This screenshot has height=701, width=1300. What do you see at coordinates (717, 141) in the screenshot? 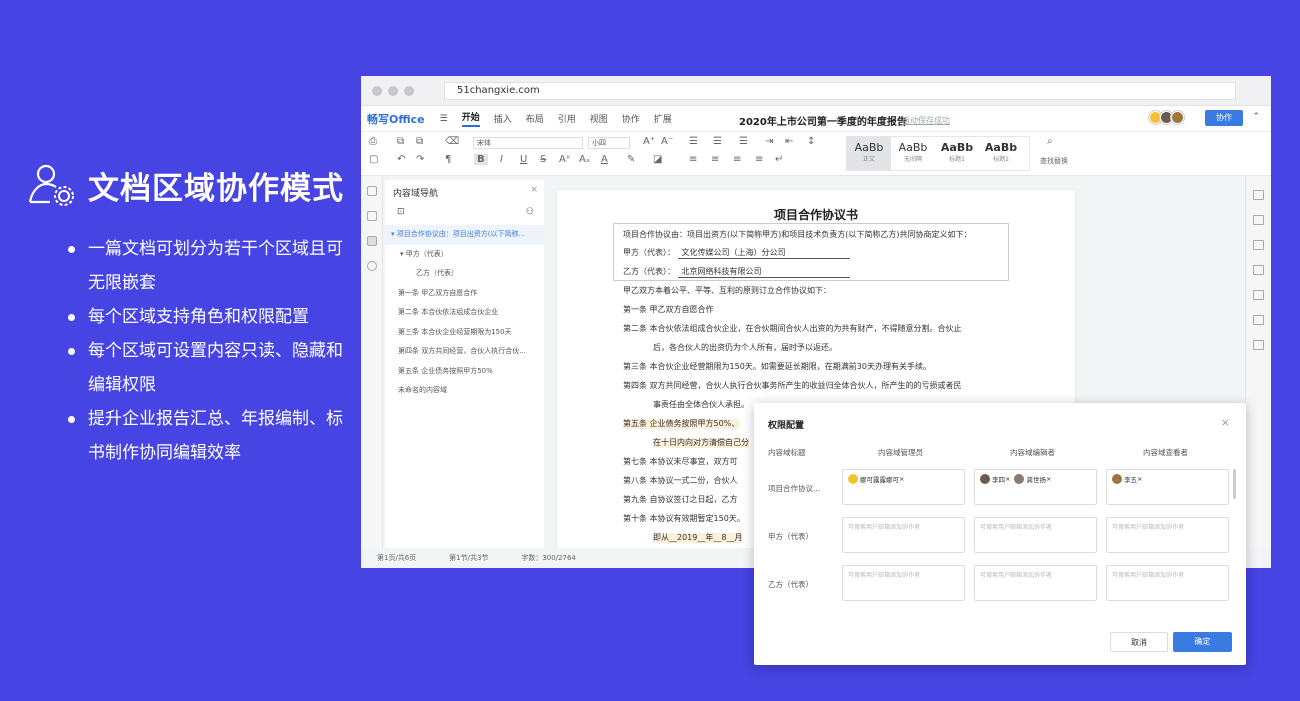
I see `numbered-list-icon: ☰` at bounding box center [717, 141].